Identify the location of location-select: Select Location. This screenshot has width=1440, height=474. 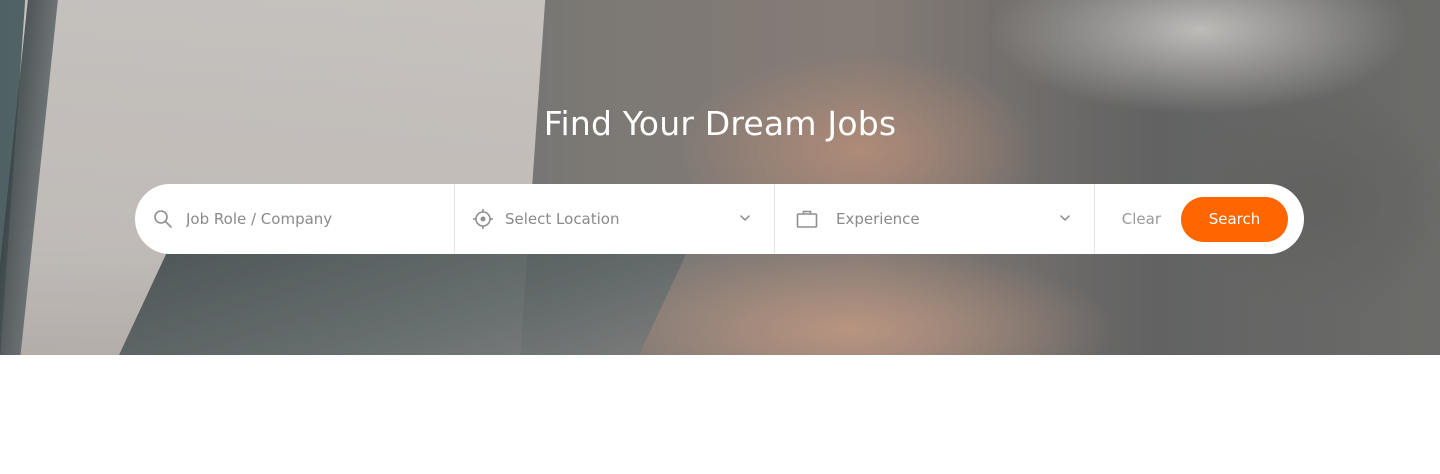
(615, 219).